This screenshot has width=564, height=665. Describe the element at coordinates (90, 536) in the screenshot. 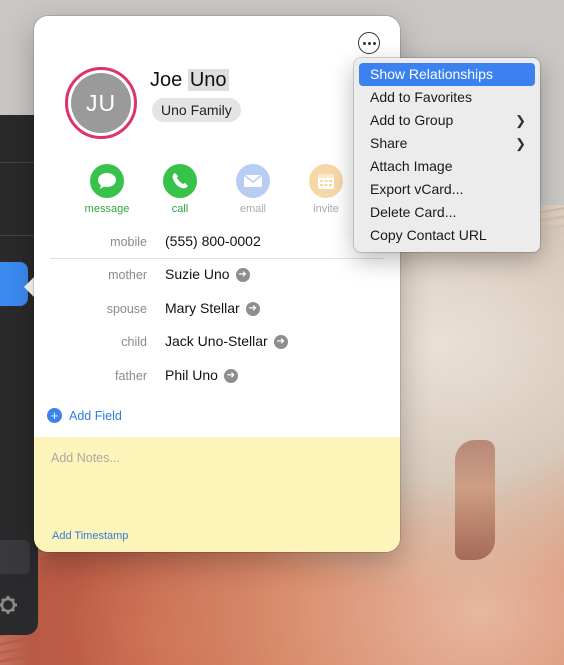

I see `add-timestamp-button: Add Timestamp` at that location.